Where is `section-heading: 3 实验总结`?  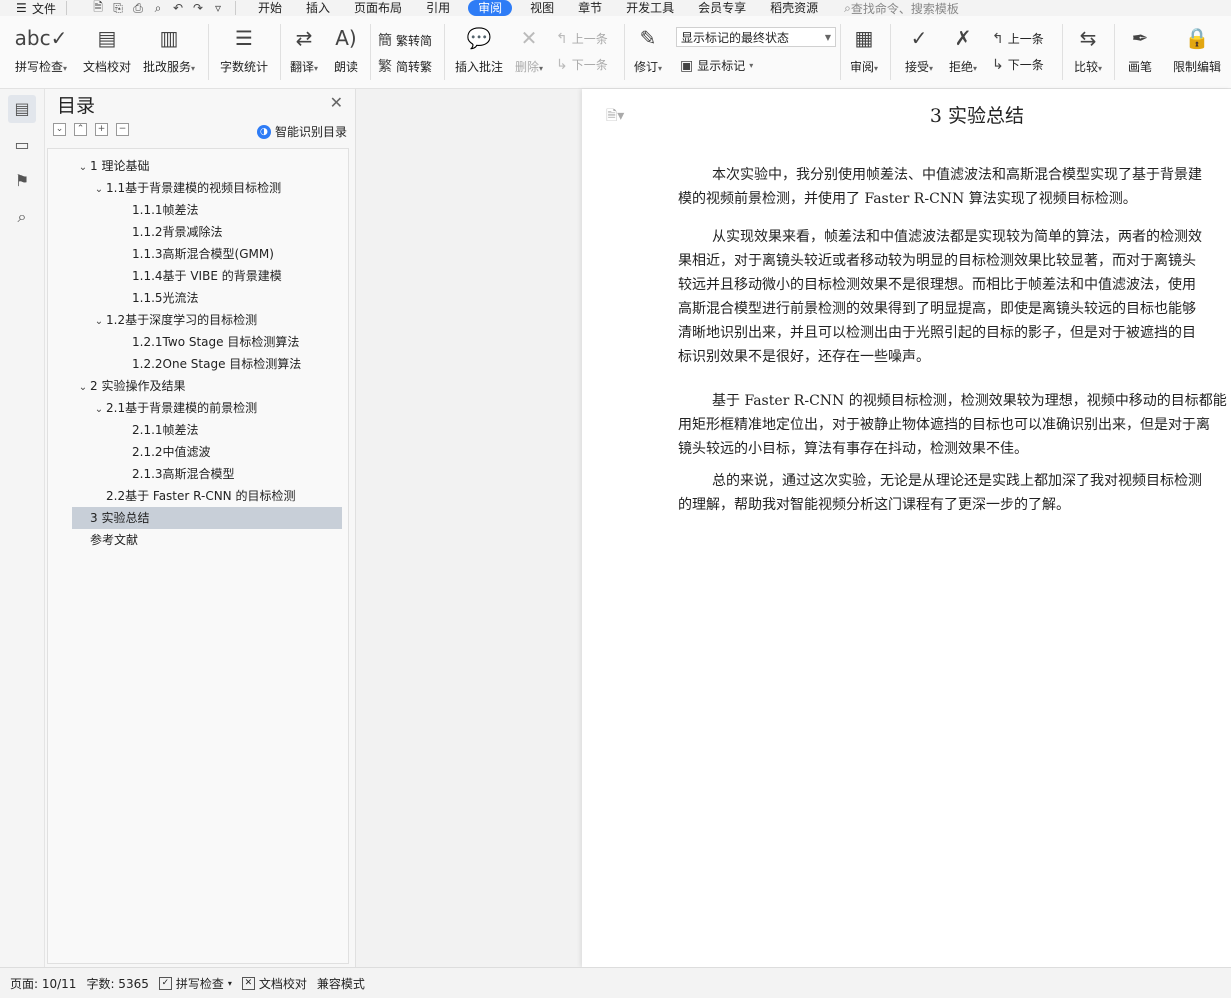
section-heading: 3 实验总结 is located at coordinates (977, 116).